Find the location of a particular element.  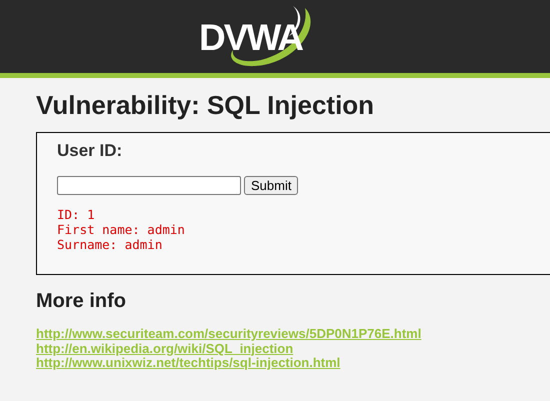

reference-link: http://www.unixwiz.net/techtips/sql-injection.html is located at coordinates (293, 363).